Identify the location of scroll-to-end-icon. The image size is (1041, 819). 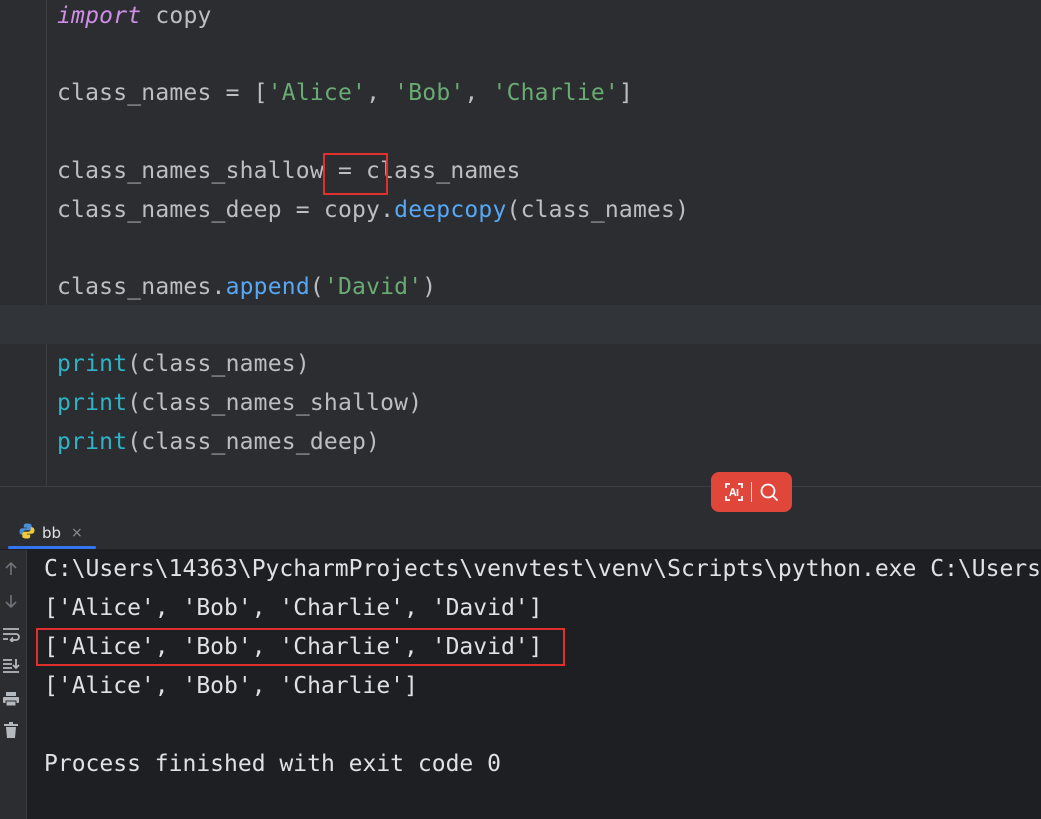
(11, 665).